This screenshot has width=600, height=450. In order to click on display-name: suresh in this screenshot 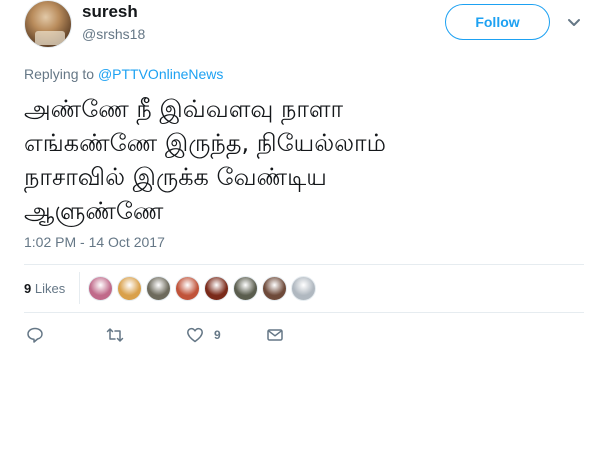, I will do `click(110, 12)`.